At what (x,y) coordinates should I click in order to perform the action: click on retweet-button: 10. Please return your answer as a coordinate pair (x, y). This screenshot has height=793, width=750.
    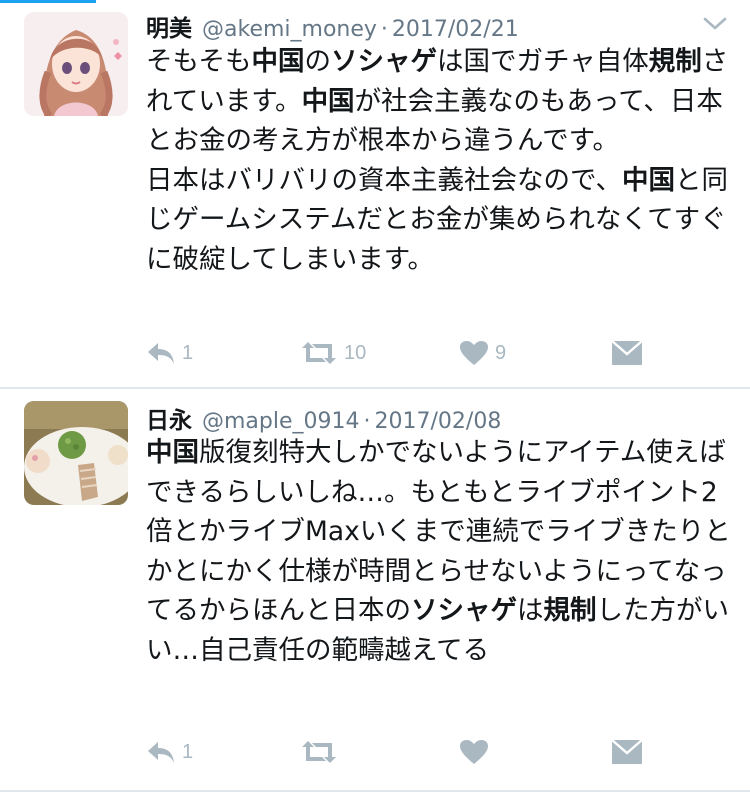
    Looking at the image, I should click on (333, 353).